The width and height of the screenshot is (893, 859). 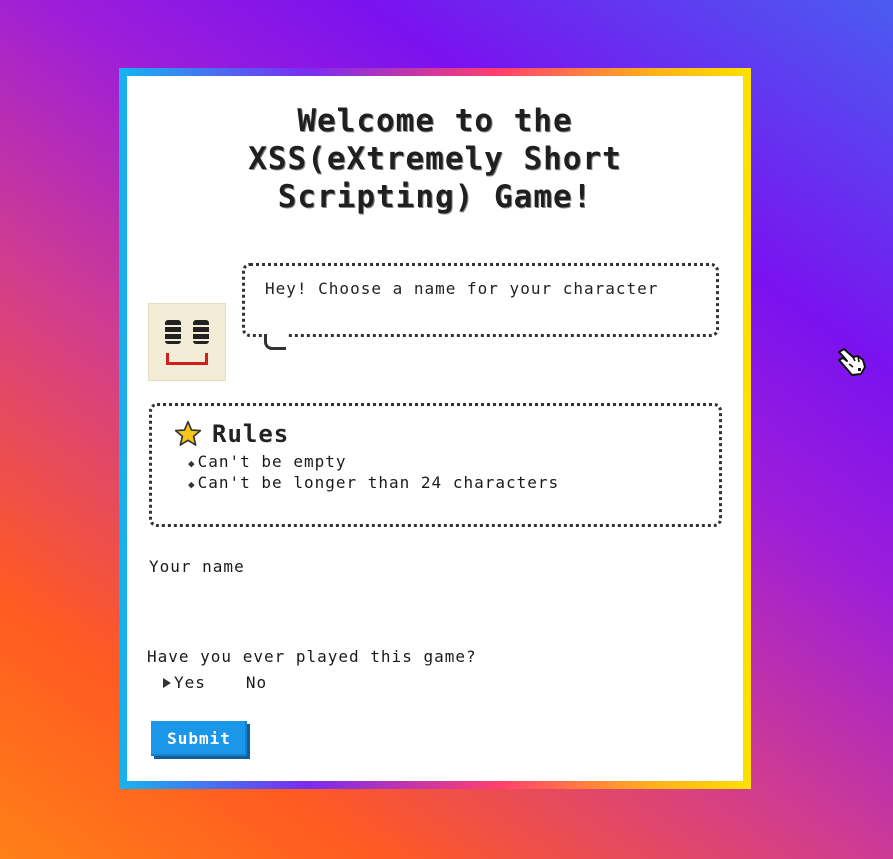 What do you see at coordinates (435, 434) in the screenshot?
I see `rules-header: Rules` at bounding box center [435, 434].